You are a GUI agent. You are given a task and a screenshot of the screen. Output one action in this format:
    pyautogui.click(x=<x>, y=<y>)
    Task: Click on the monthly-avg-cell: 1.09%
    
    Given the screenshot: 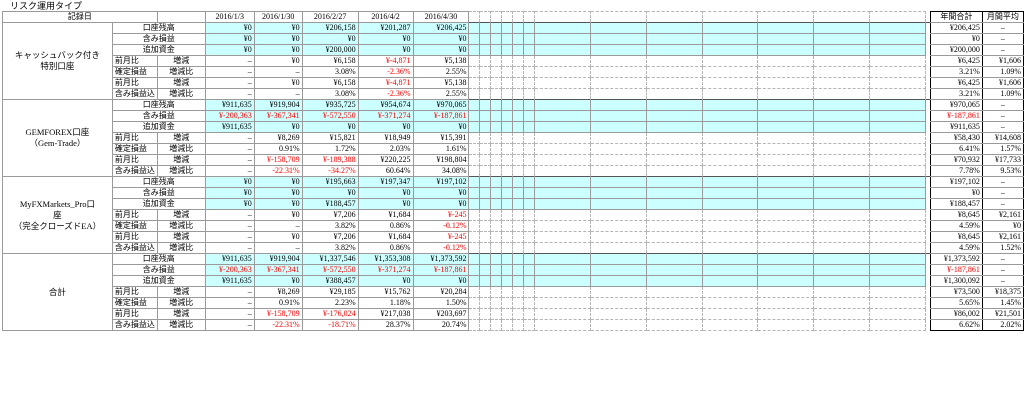 What is the action you would take?
    pyautogui.click(x=1002, y=72)
    